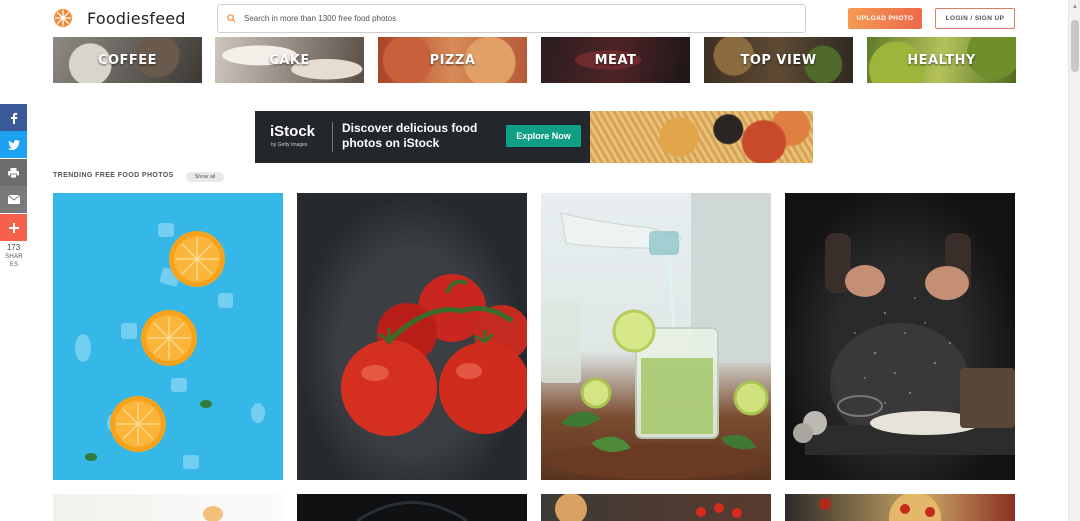  I want to click on category-healthy: HEALTHY, so click(941, 60).